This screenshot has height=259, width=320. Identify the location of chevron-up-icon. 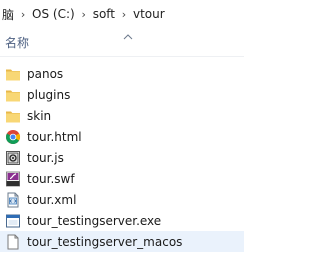
(128, 37).